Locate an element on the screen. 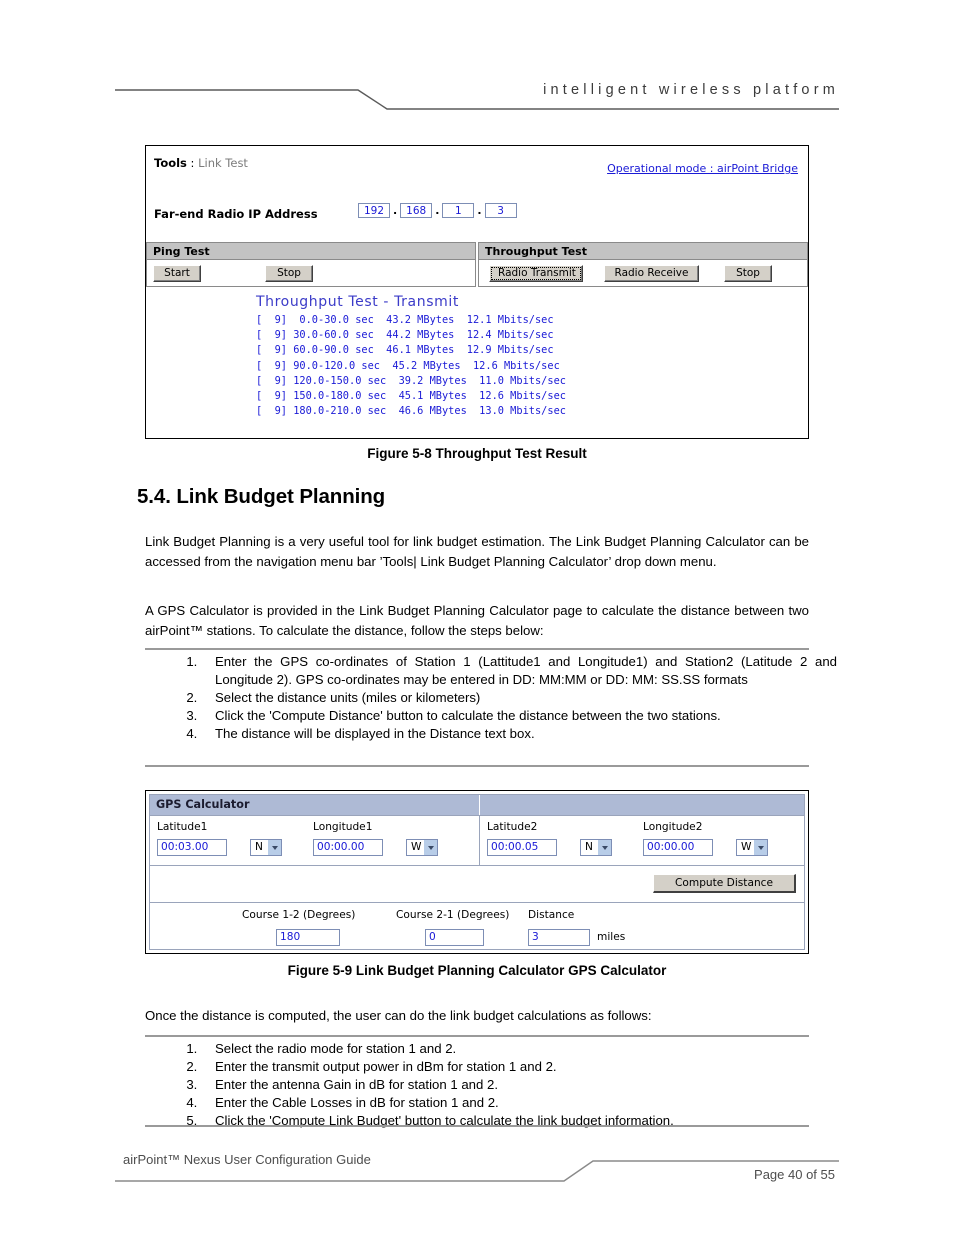  ip-octet-3-input: 1 is located at coordinates (458, 210).